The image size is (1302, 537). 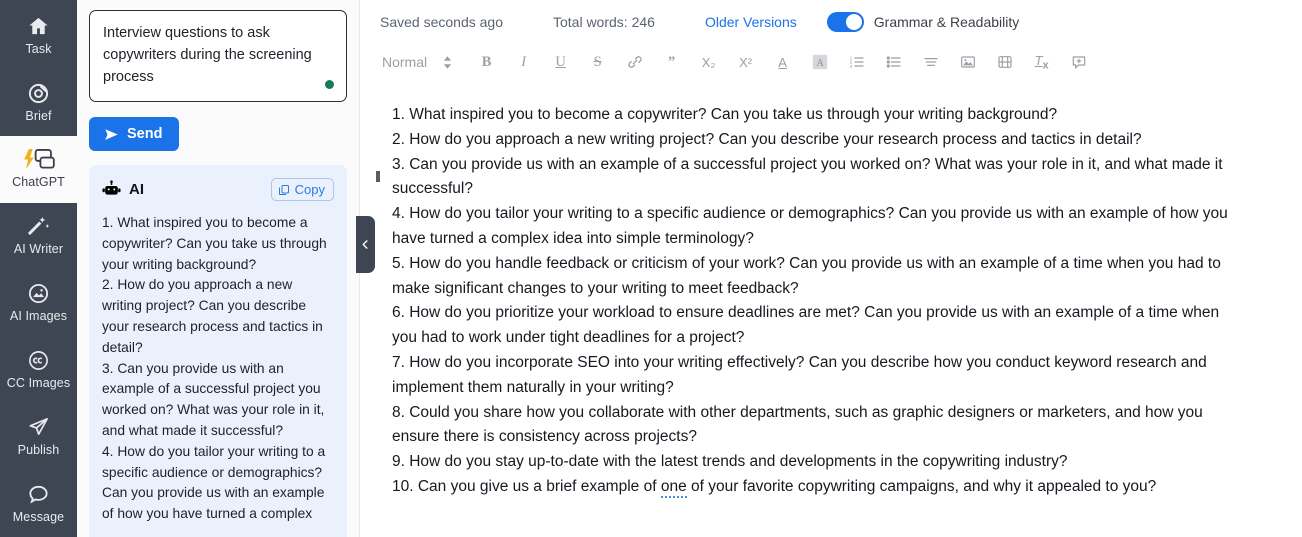 I want to click on target-icon, so click(x=38, y=93).